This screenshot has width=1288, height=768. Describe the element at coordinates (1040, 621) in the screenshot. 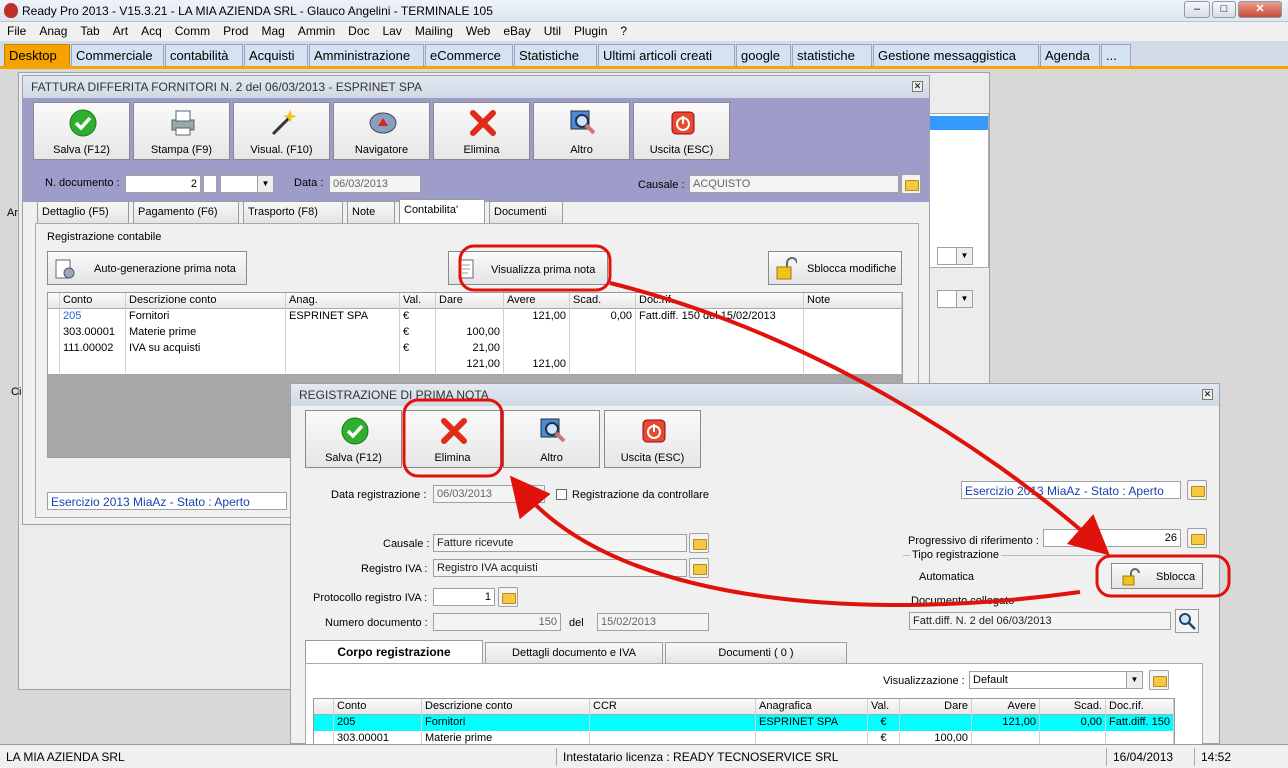

I see `documento-collegato-input: Fatt.diff. N. 2 del 06/03/2013` at that location.